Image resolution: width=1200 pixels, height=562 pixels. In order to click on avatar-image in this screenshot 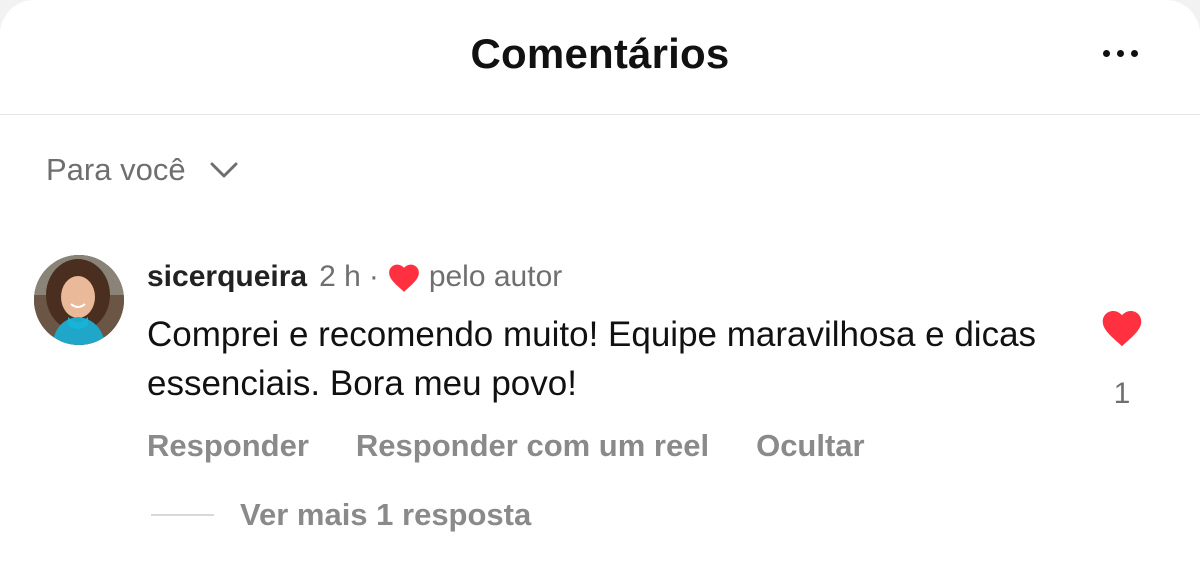, I will do `click(79, 300)`.